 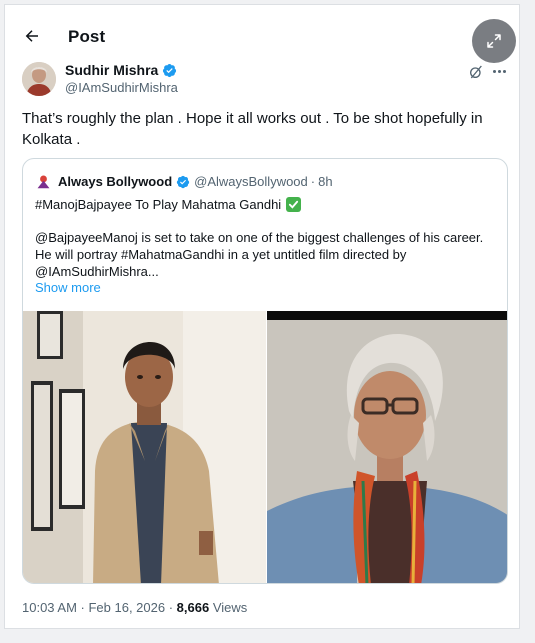 I want to click on grok-icon, so click(x=476, y=72).